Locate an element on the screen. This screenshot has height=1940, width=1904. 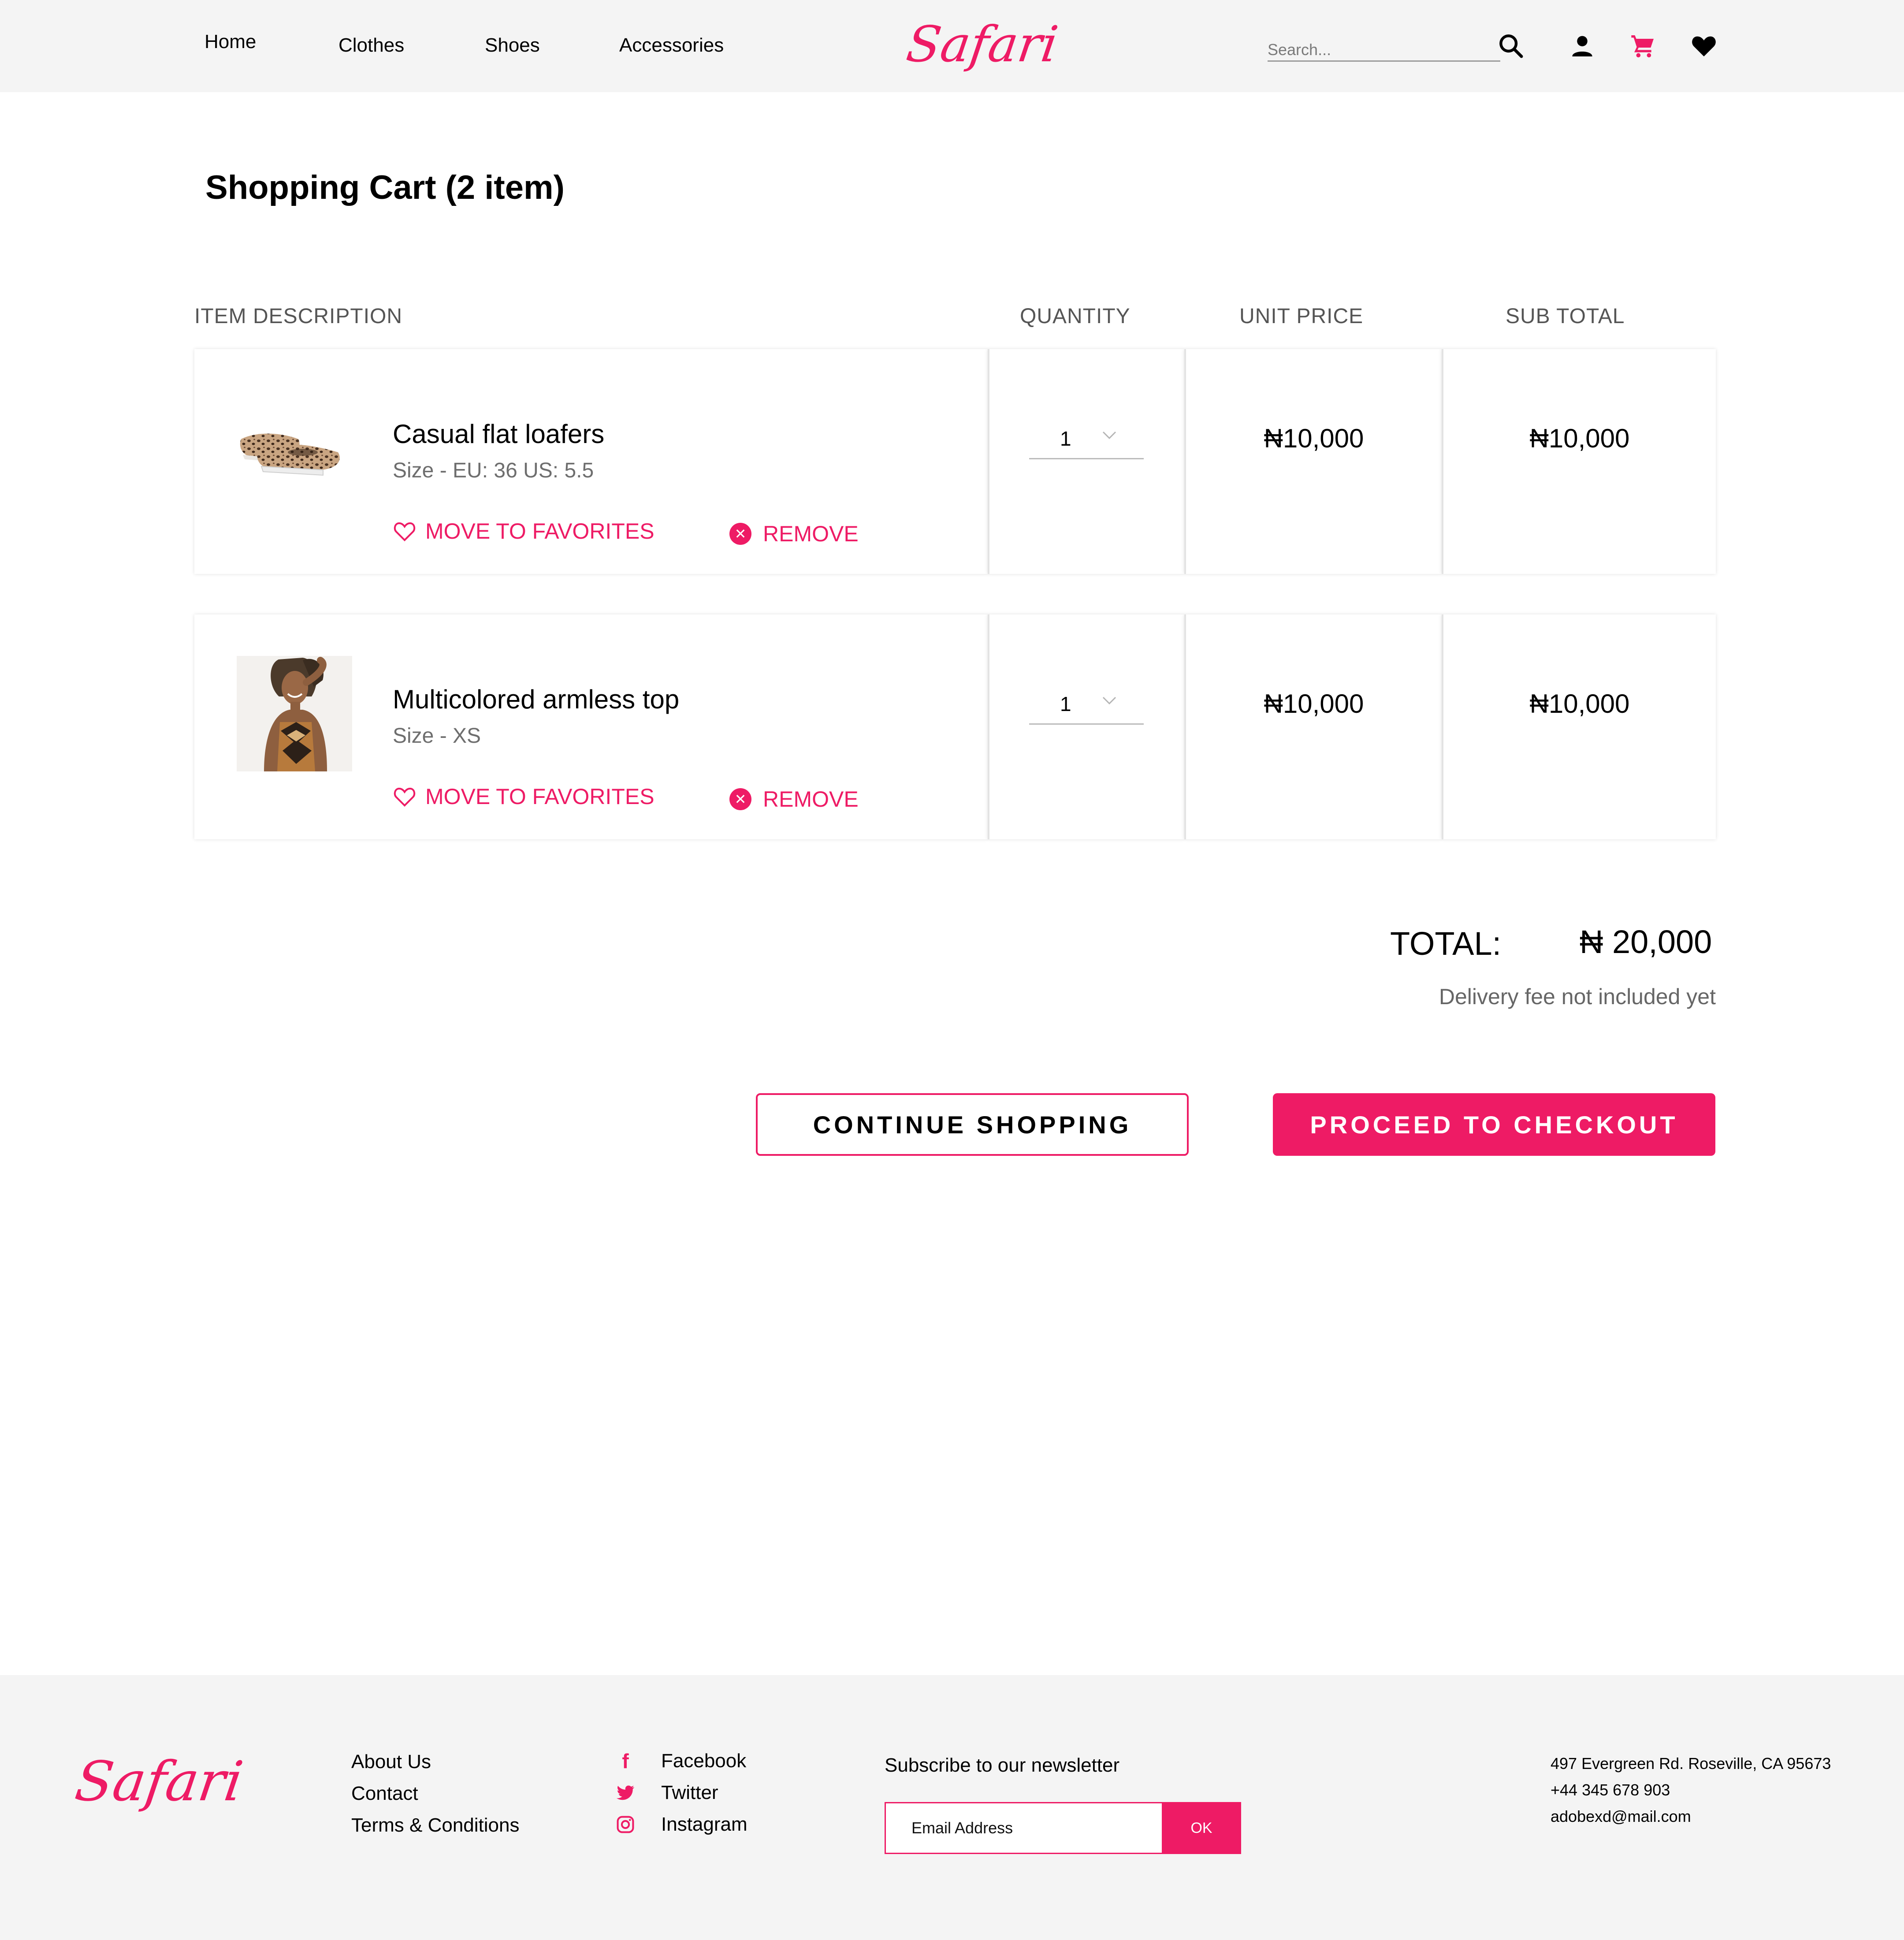
column-header-item-description: ITEM DESCRIPTION is located at coordinates (298, 316).